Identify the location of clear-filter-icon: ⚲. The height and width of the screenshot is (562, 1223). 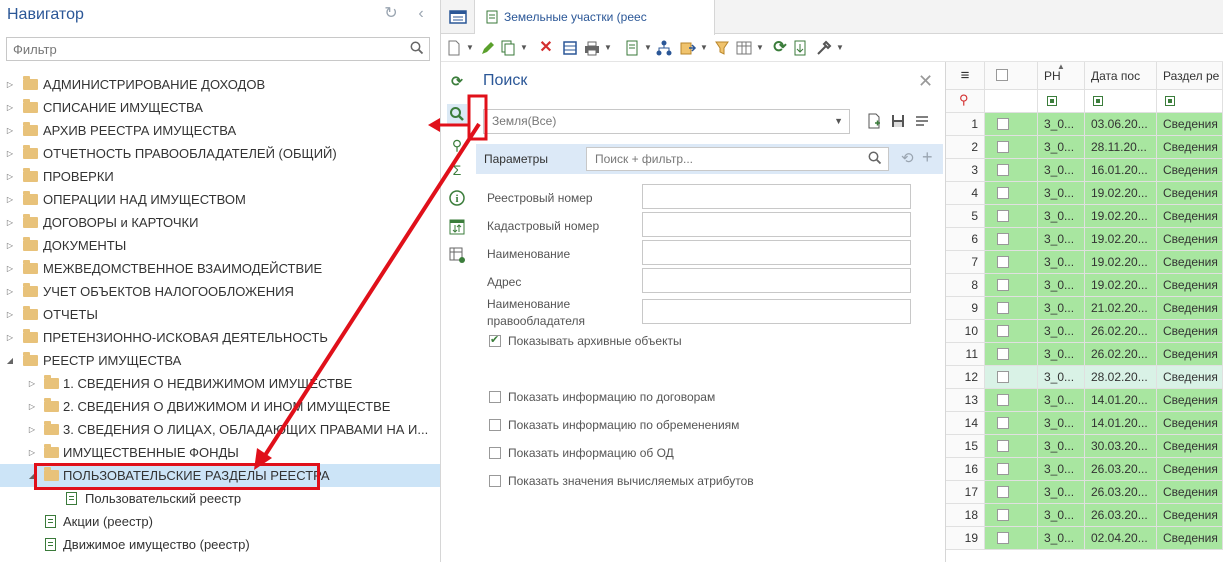
(965, 101).